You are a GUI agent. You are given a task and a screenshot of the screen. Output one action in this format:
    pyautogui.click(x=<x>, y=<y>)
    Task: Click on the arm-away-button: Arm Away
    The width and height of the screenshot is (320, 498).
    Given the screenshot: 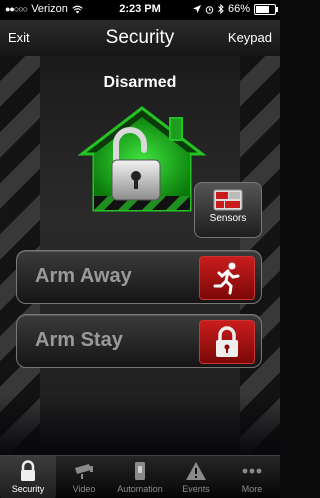 What is the action you would take?
    pyautogui.click(x=139, y=277)
    